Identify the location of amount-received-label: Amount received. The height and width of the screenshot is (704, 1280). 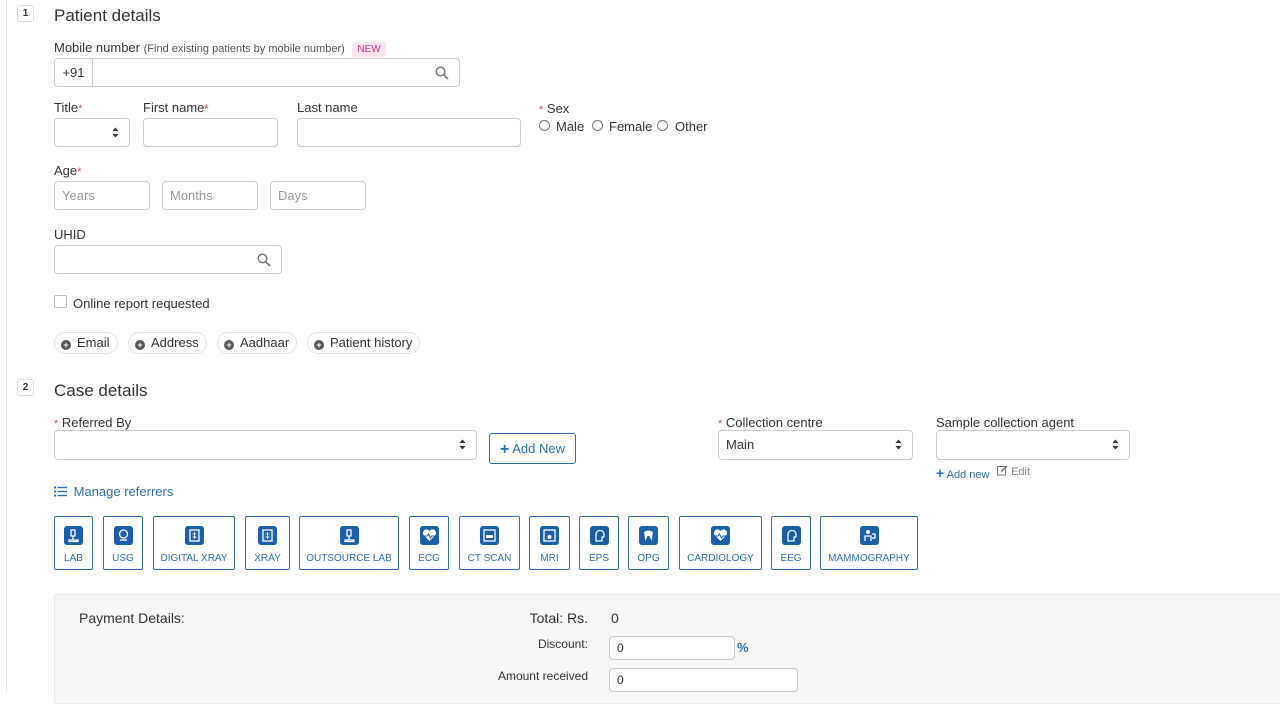
(542, 676).